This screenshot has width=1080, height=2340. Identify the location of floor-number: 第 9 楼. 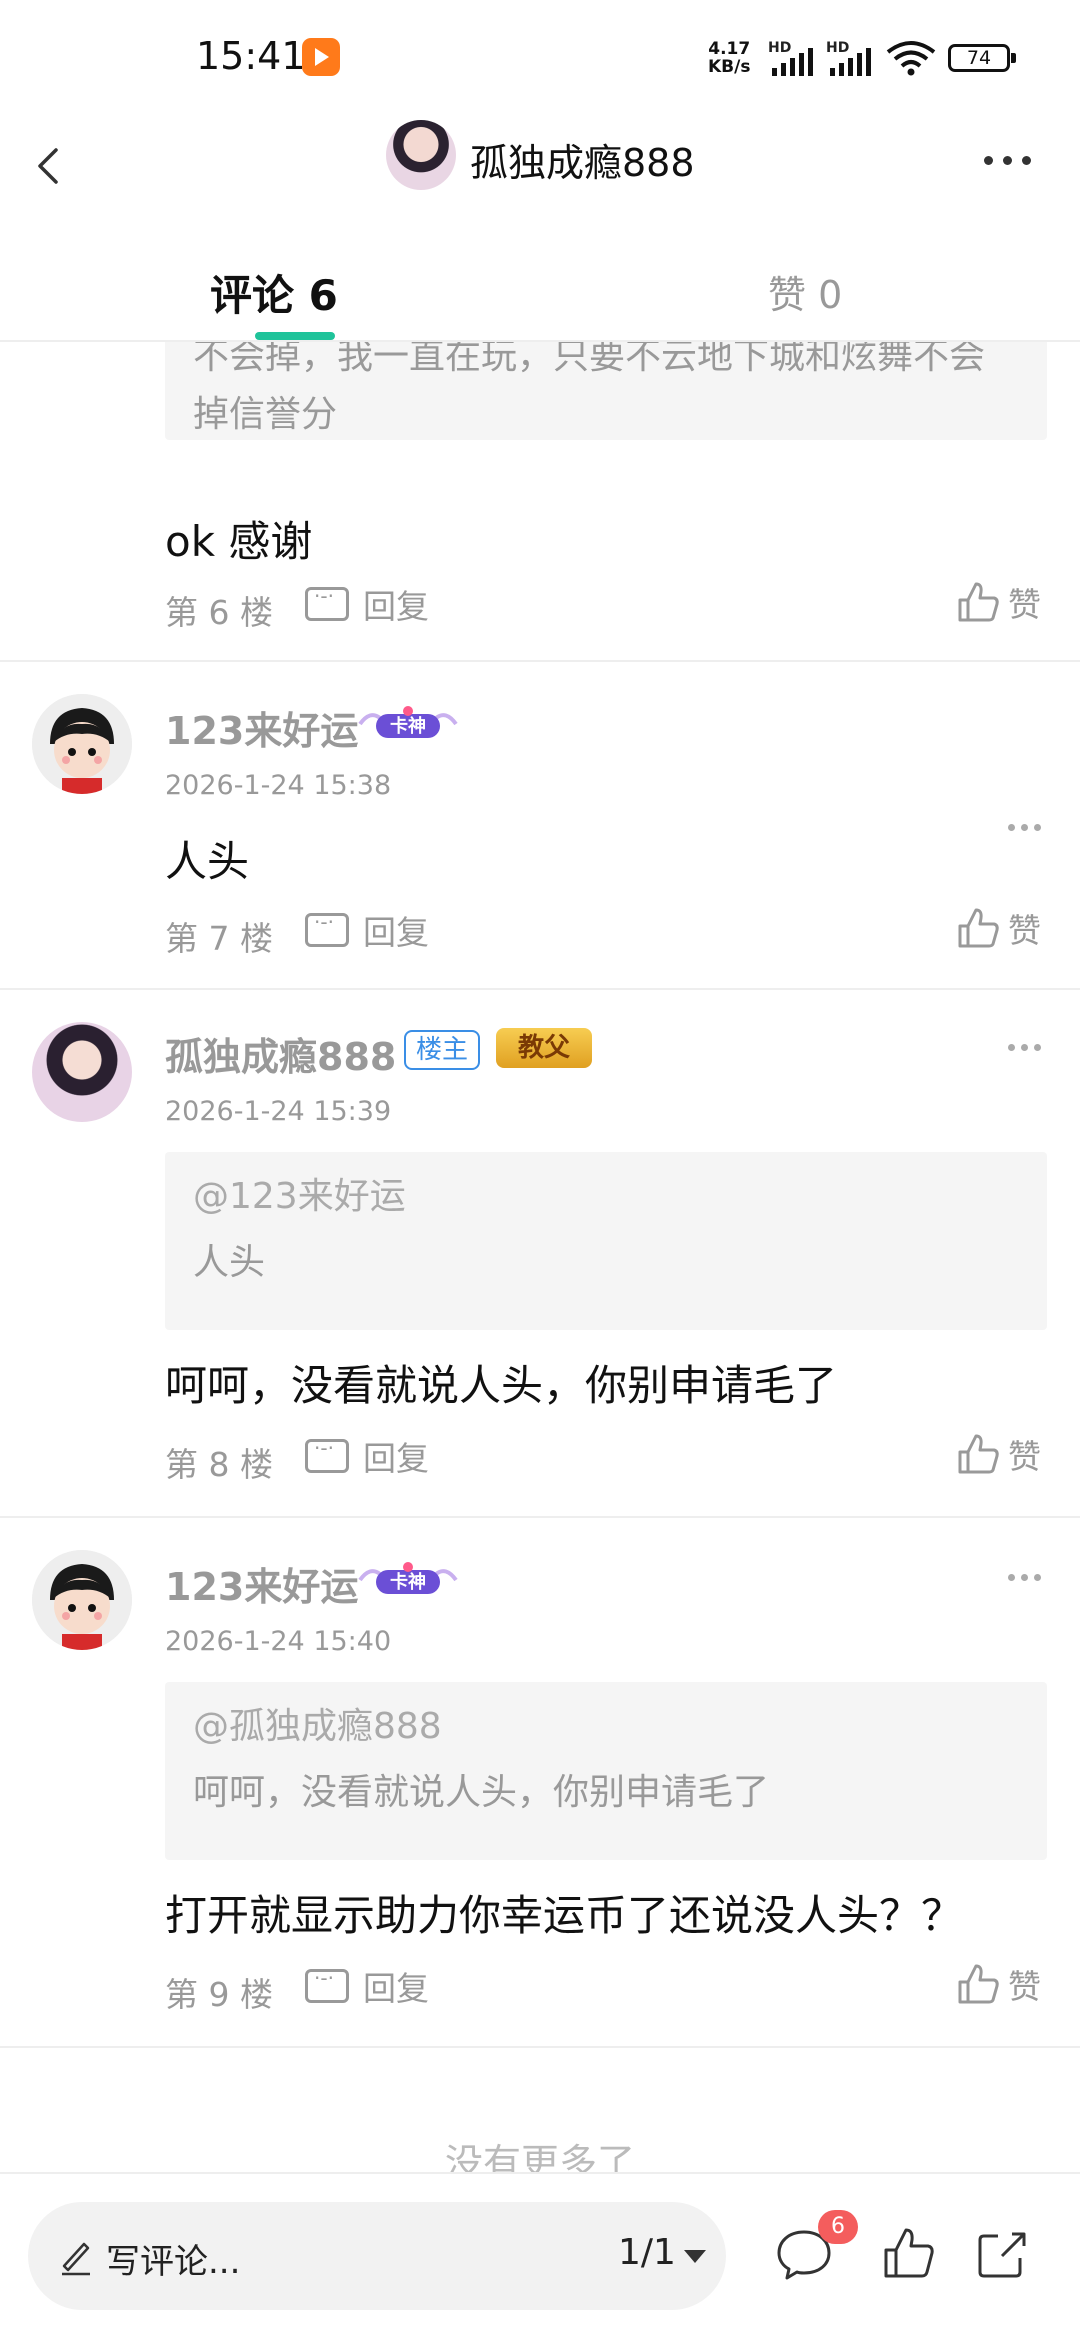
(219, 1994).